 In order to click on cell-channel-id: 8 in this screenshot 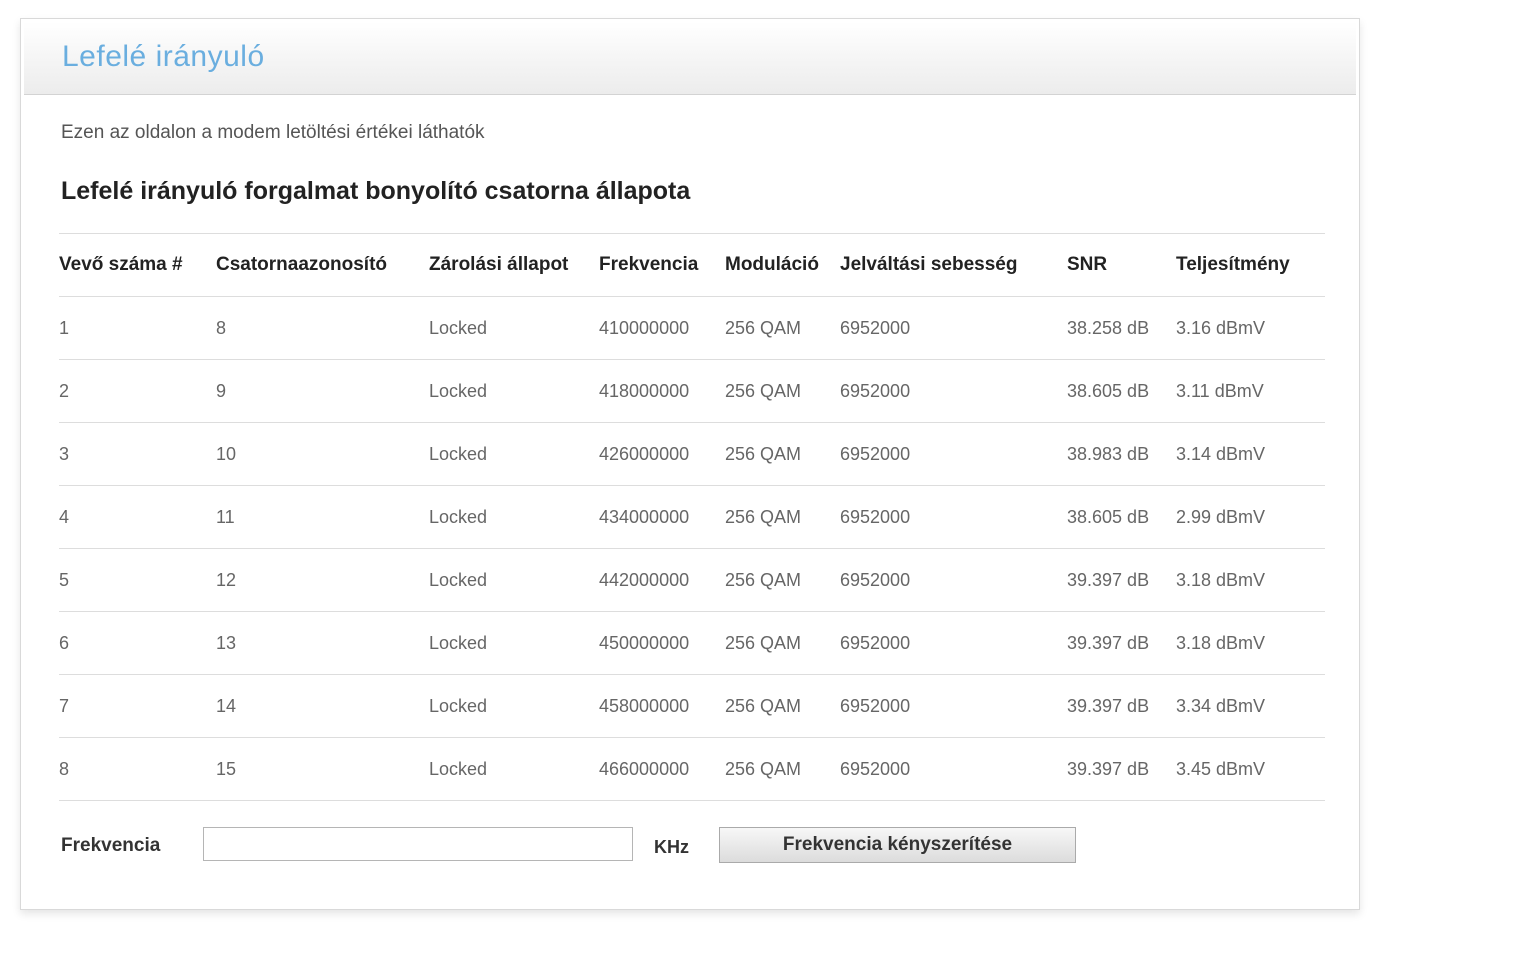, I will do `click(221, 328)`.